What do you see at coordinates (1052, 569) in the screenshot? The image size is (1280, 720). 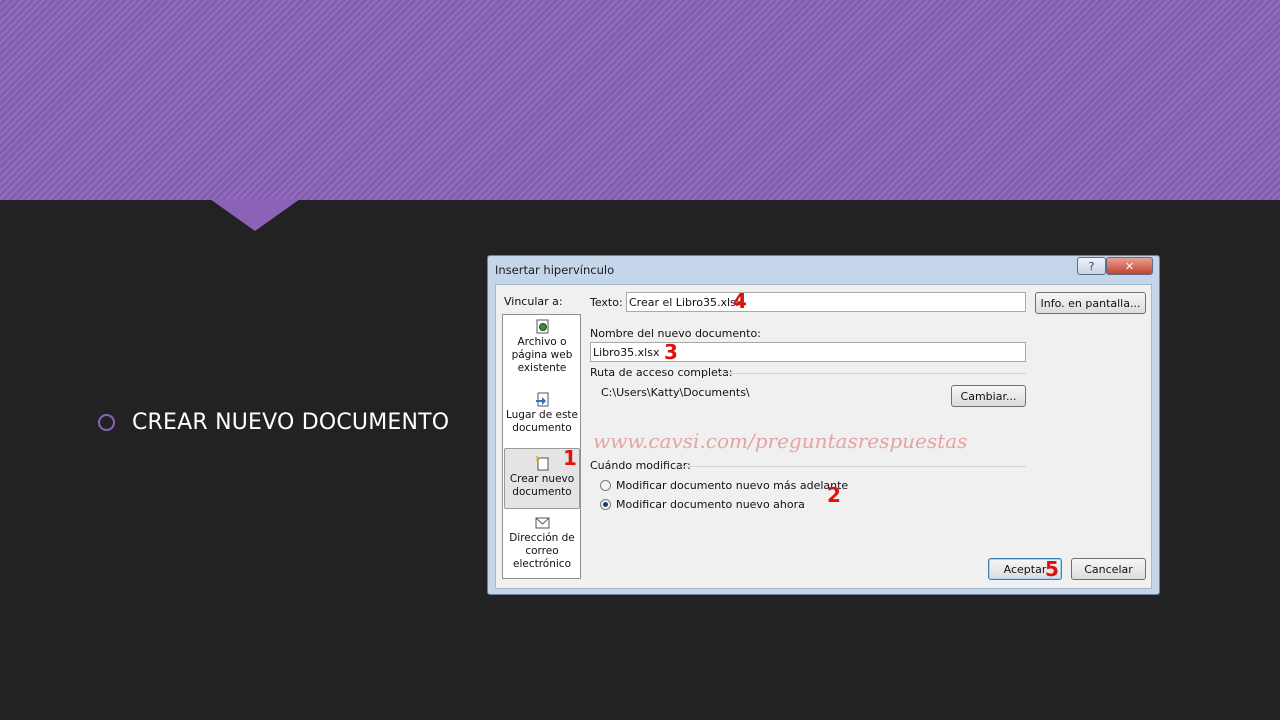 I see `step-marker-5: 5` at bounding box center [1052, 569].